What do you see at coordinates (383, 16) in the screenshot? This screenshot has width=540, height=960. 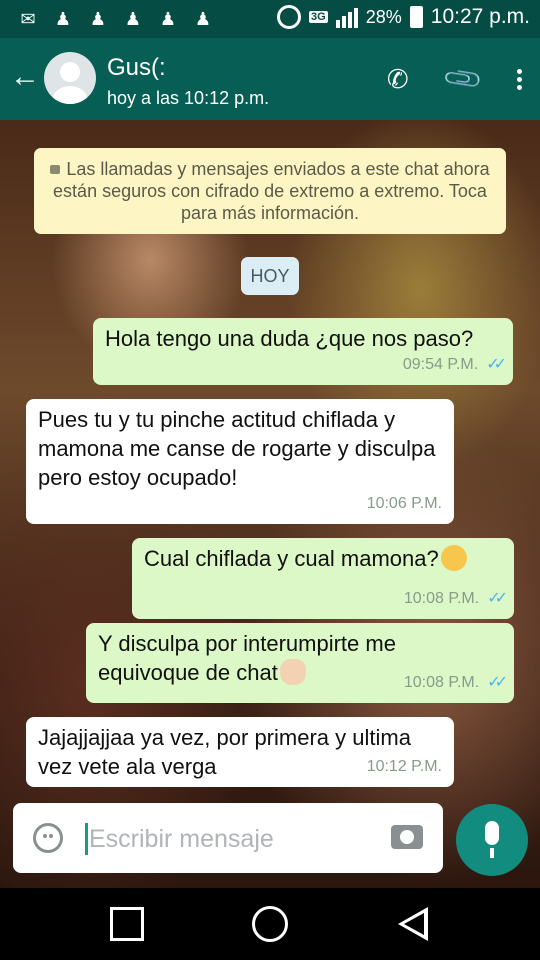 I see `battery-percent: 28%` at bounding box center [383, 16].